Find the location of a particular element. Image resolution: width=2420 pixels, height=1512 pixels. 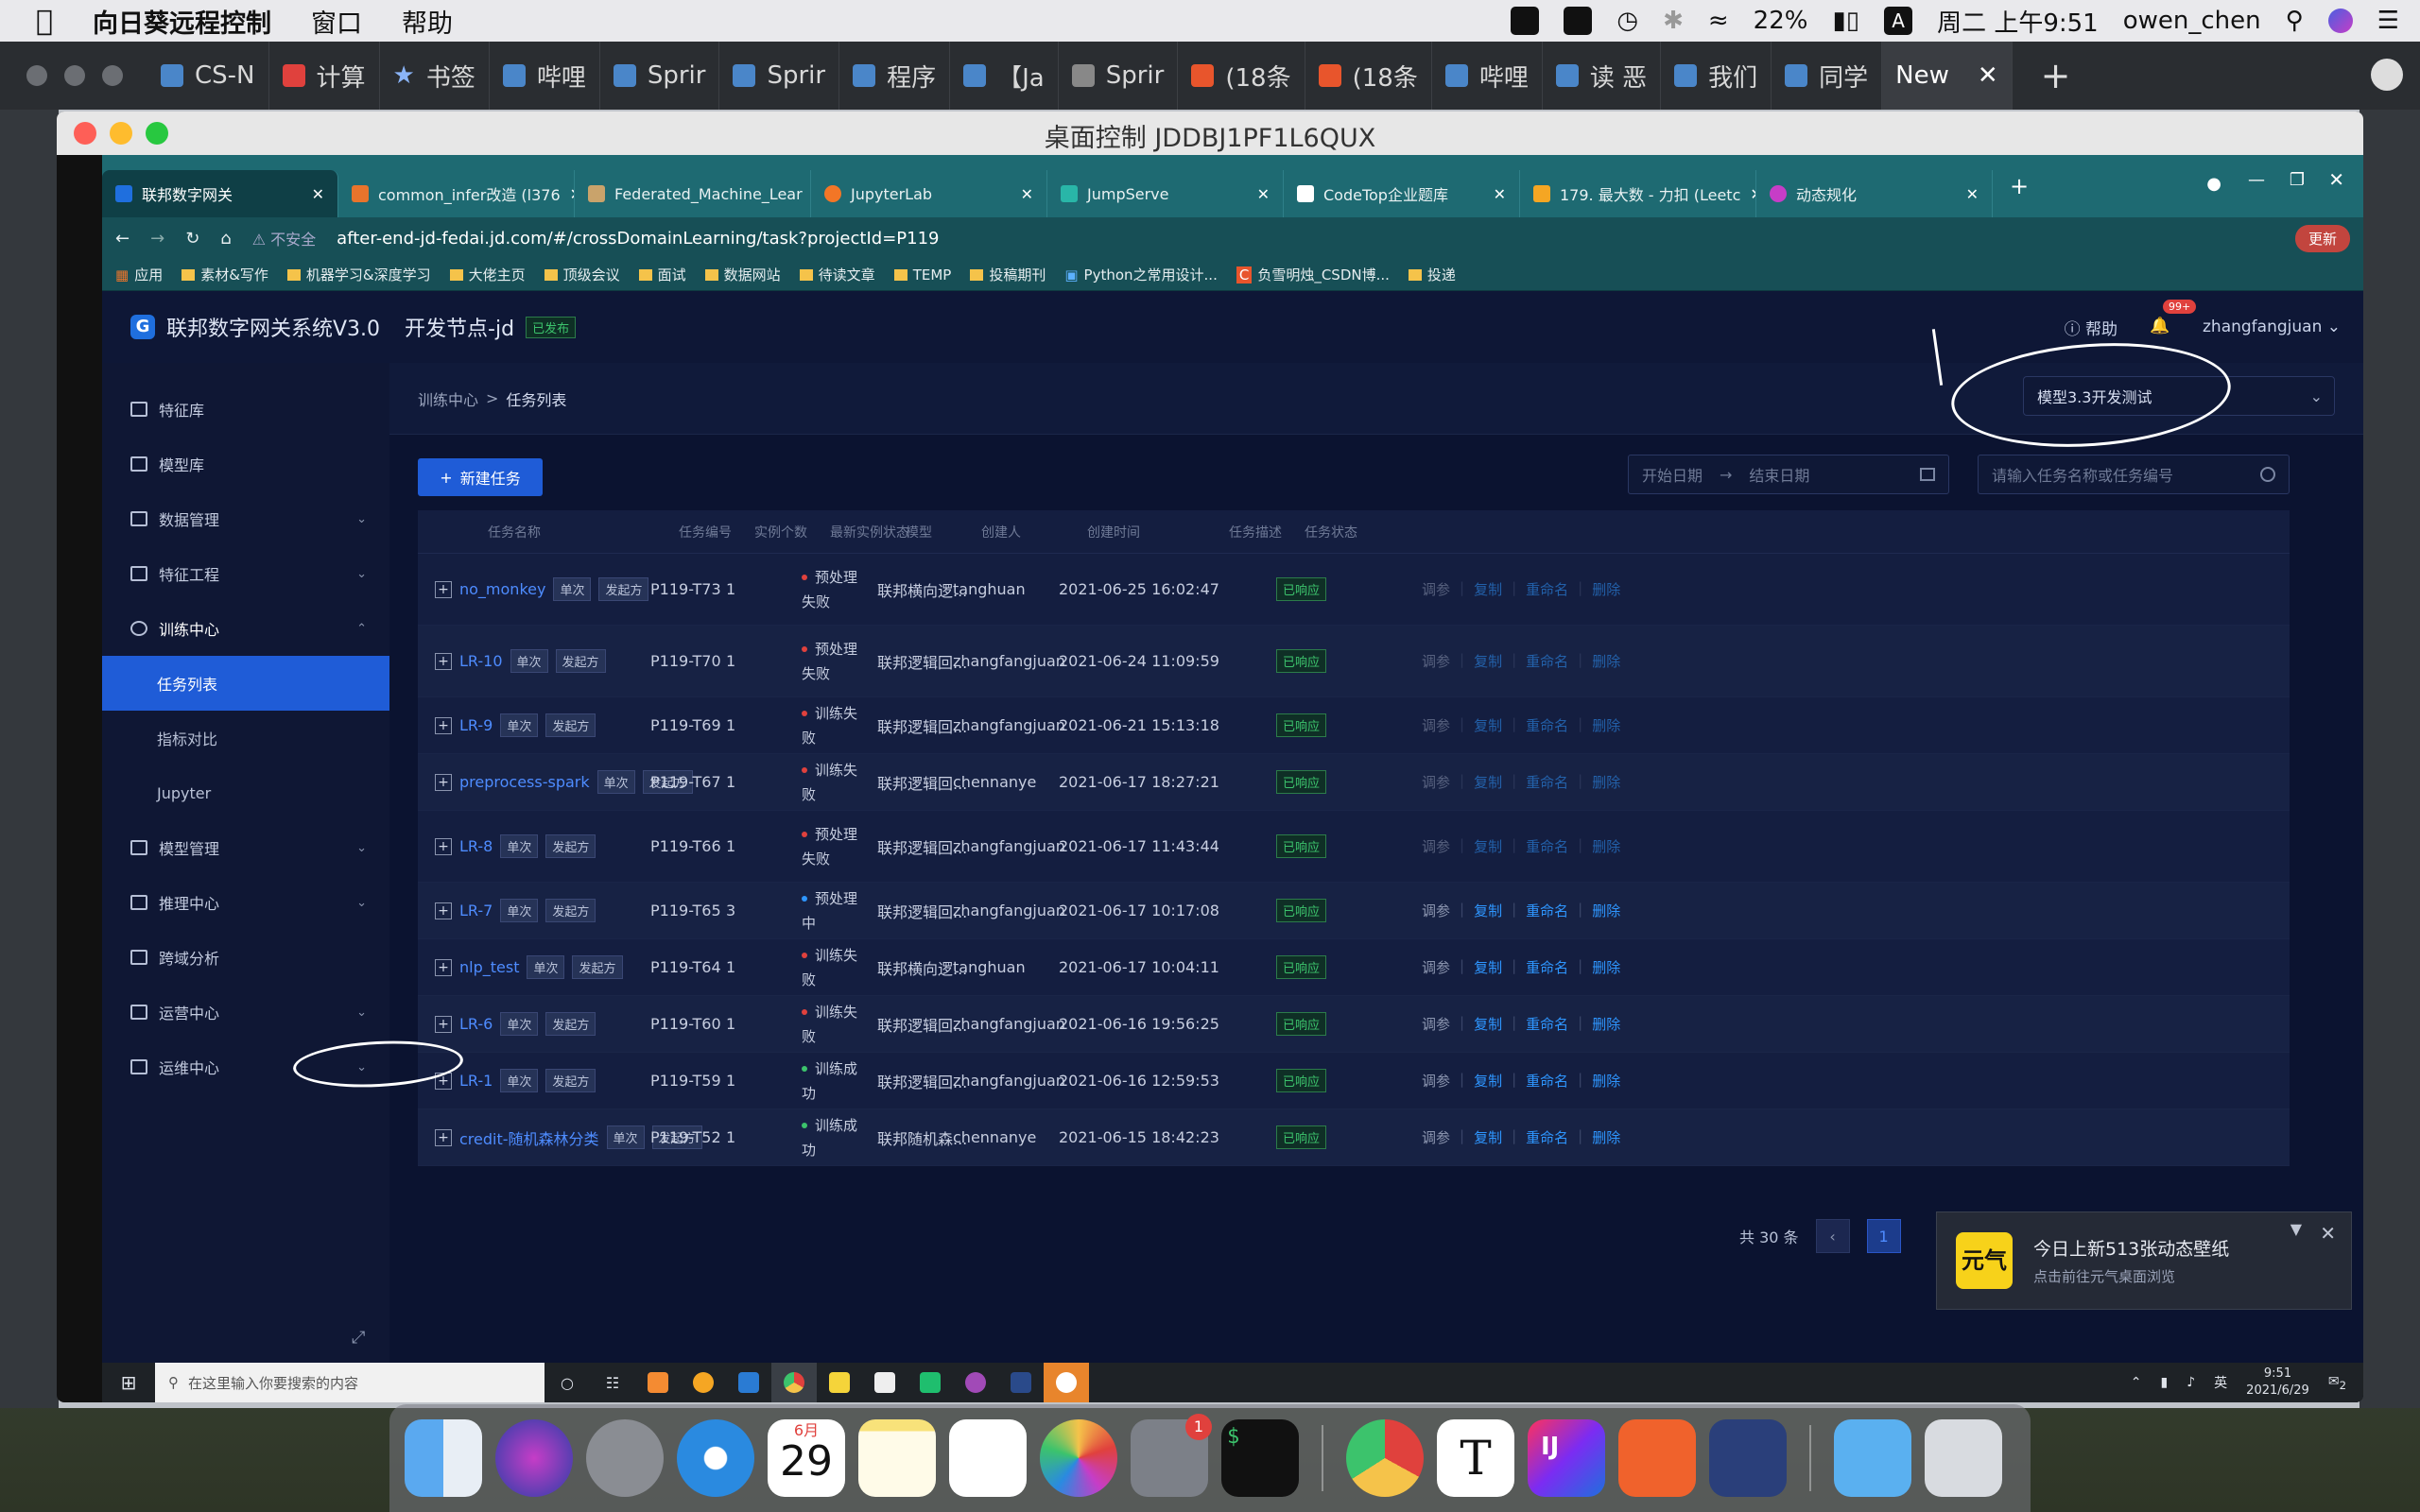

breadcrumb-parent: 训练中心 is located at coordinates (448, 398).